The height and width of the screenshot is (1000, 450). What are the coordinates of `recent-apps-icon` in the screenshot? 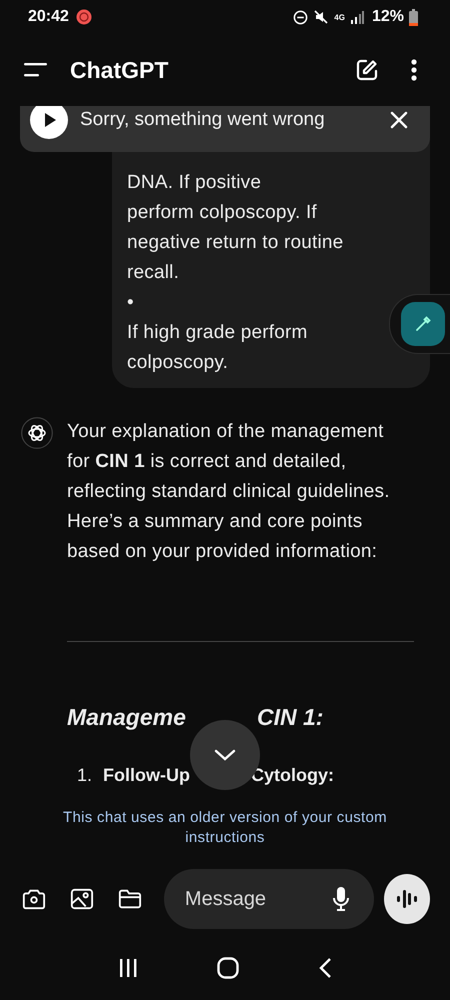 It's located at (128, 968).